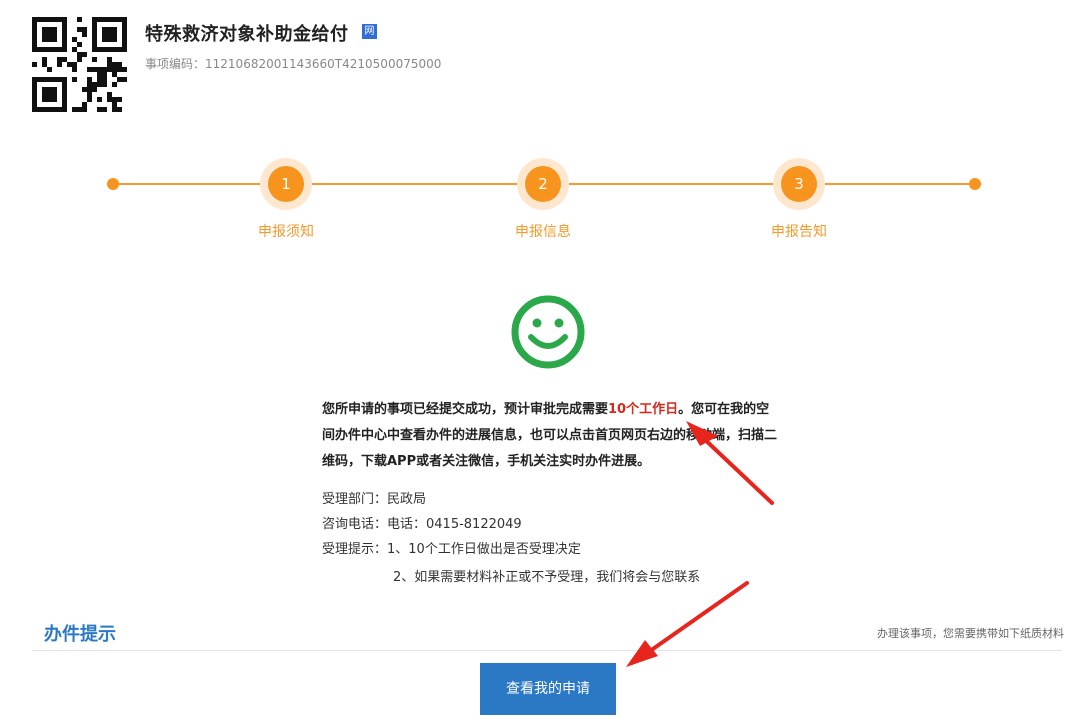 Image resolution: width=1080 pixels, height=728 pixels. I want to click on step-3-number: 3, so click(799, 184).